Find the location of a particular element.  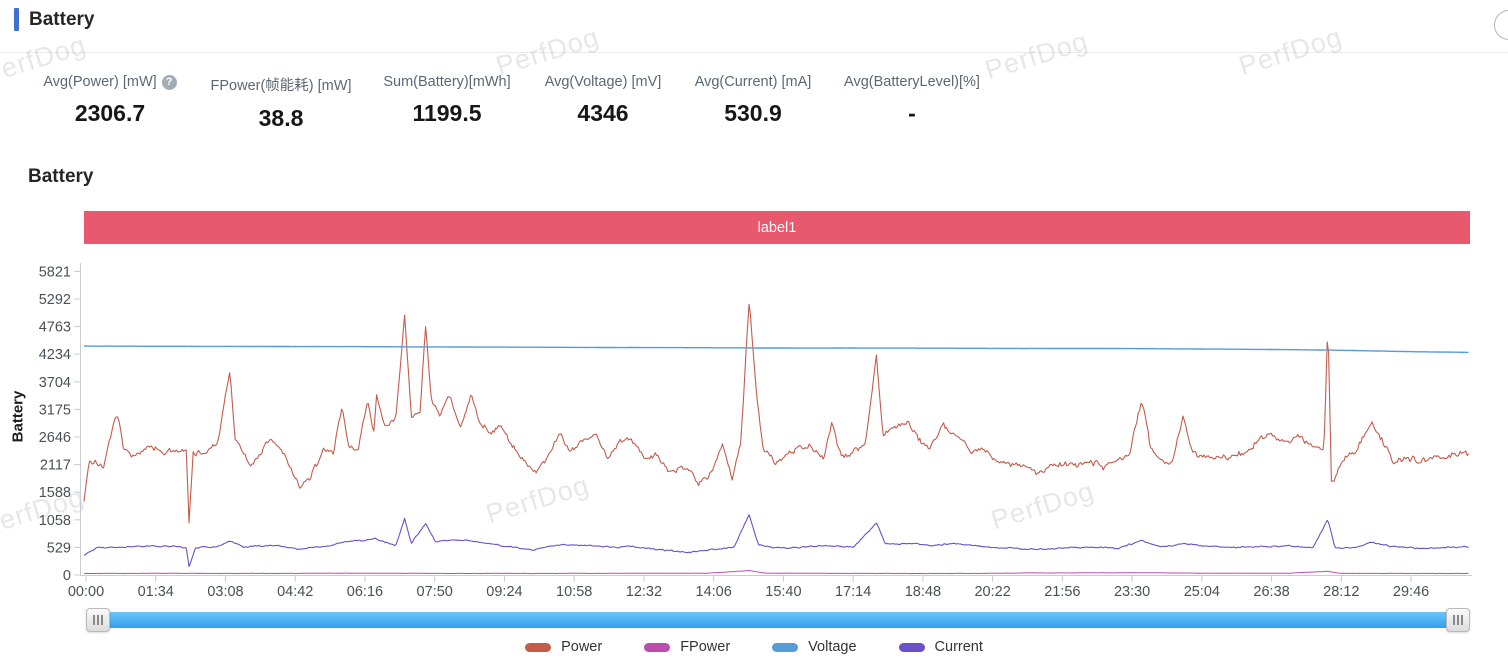

x-tick-label: 14:06 is located at coordinates (714, 592).